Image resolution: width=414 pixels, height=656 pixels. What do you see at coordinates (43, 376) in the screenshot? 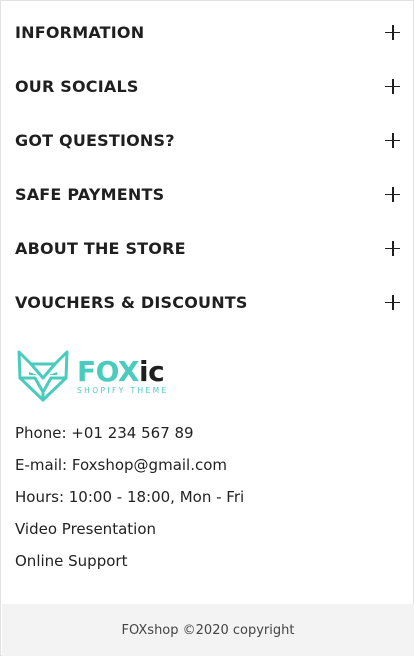
I see `fox-head-icon` at bounding box center [43, 376].